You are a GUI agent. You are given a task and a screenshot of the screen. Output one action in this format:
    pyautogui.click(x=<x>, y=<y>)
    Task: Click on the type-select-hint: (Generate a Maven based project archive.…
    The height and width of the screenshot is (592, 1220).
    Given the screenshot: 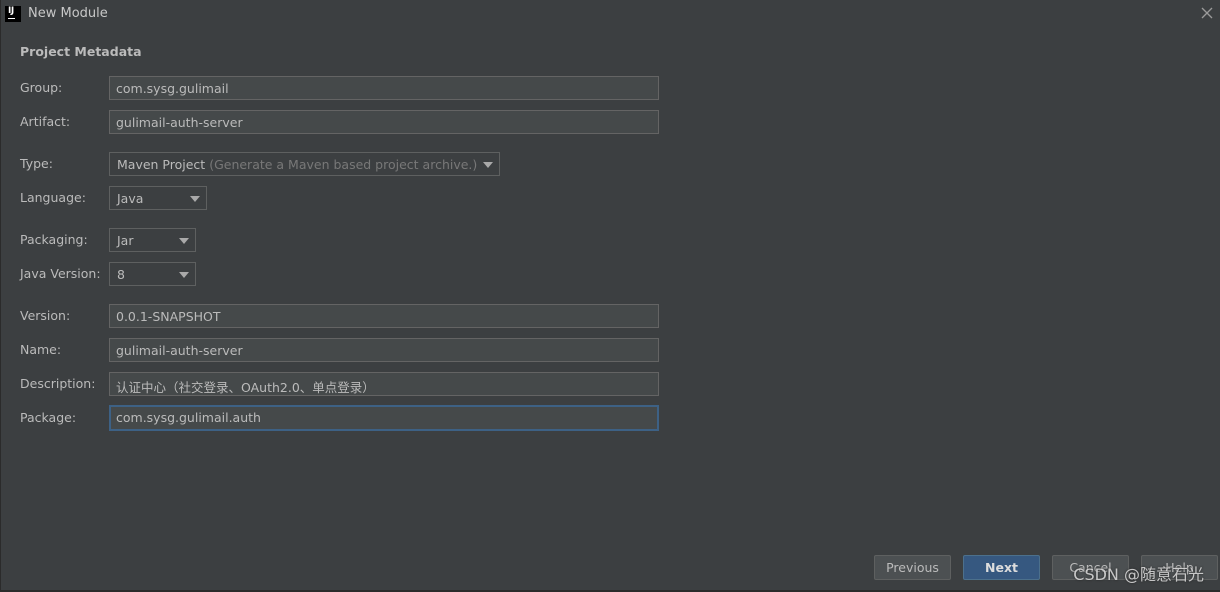 What is the action you would take?
    pyautogui.click(x=343, y=164)
    